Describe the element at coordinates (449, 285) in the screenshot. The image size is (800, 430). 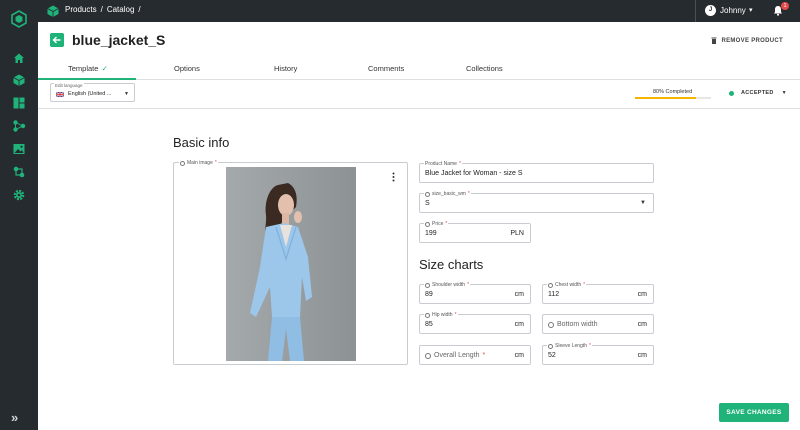
I see `shoulder-width-label: Shoulder width` at that location.